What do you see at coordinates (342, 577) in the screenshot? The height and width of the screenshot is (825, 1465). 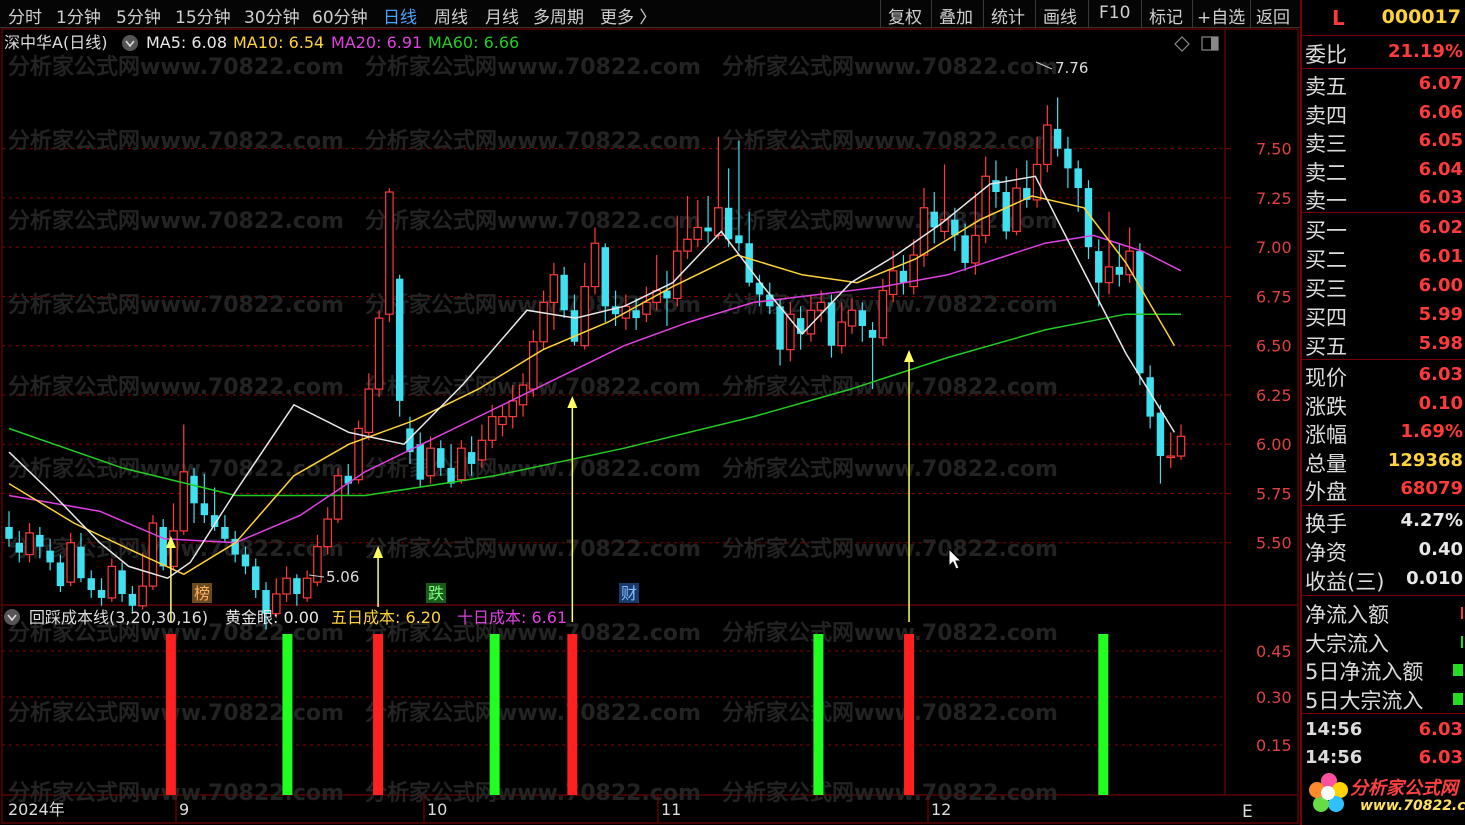 I see `low-price-label: 5.06` at bounding box center [342, 577].